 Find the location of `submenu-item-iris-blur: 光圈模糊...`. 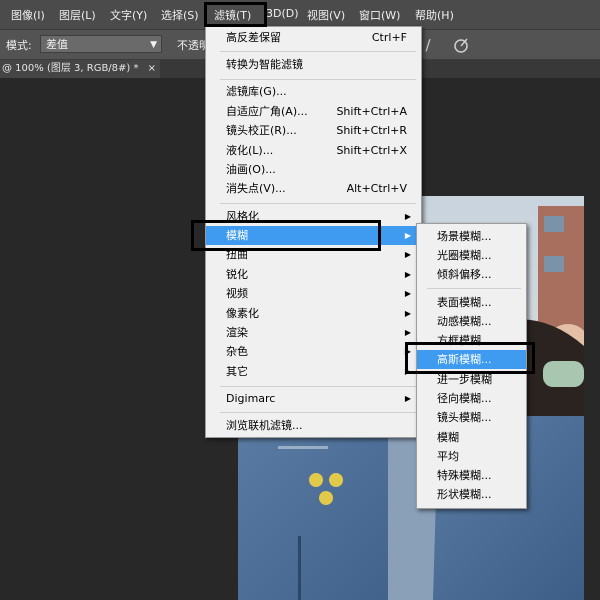

submenu-item-iris-blur: 光圈模糊... is located at coordinates (471, 255).